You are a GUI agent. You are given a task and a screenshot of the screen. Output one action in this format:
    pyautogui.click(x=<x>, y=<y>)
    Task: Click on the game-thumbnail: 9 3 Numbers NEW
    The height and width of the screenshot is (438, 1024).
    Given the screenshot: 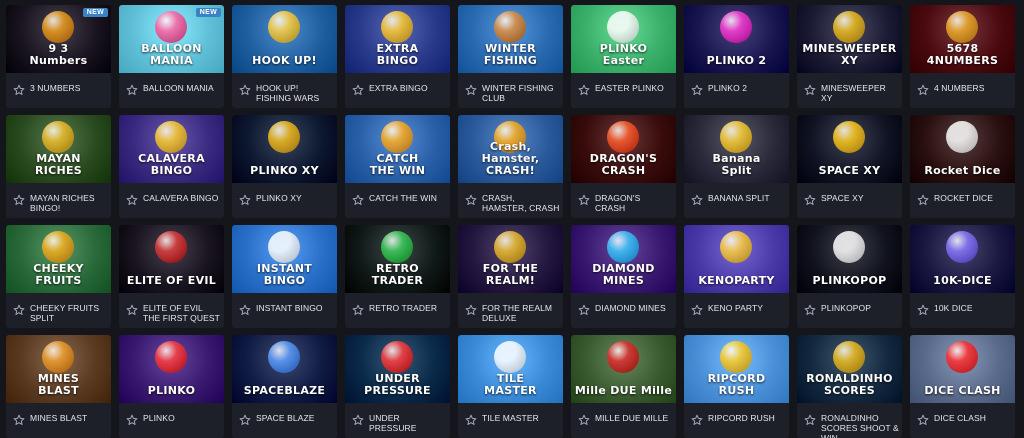 What is the action you would take?
    pyautogui.click(x=58, y=39)
    